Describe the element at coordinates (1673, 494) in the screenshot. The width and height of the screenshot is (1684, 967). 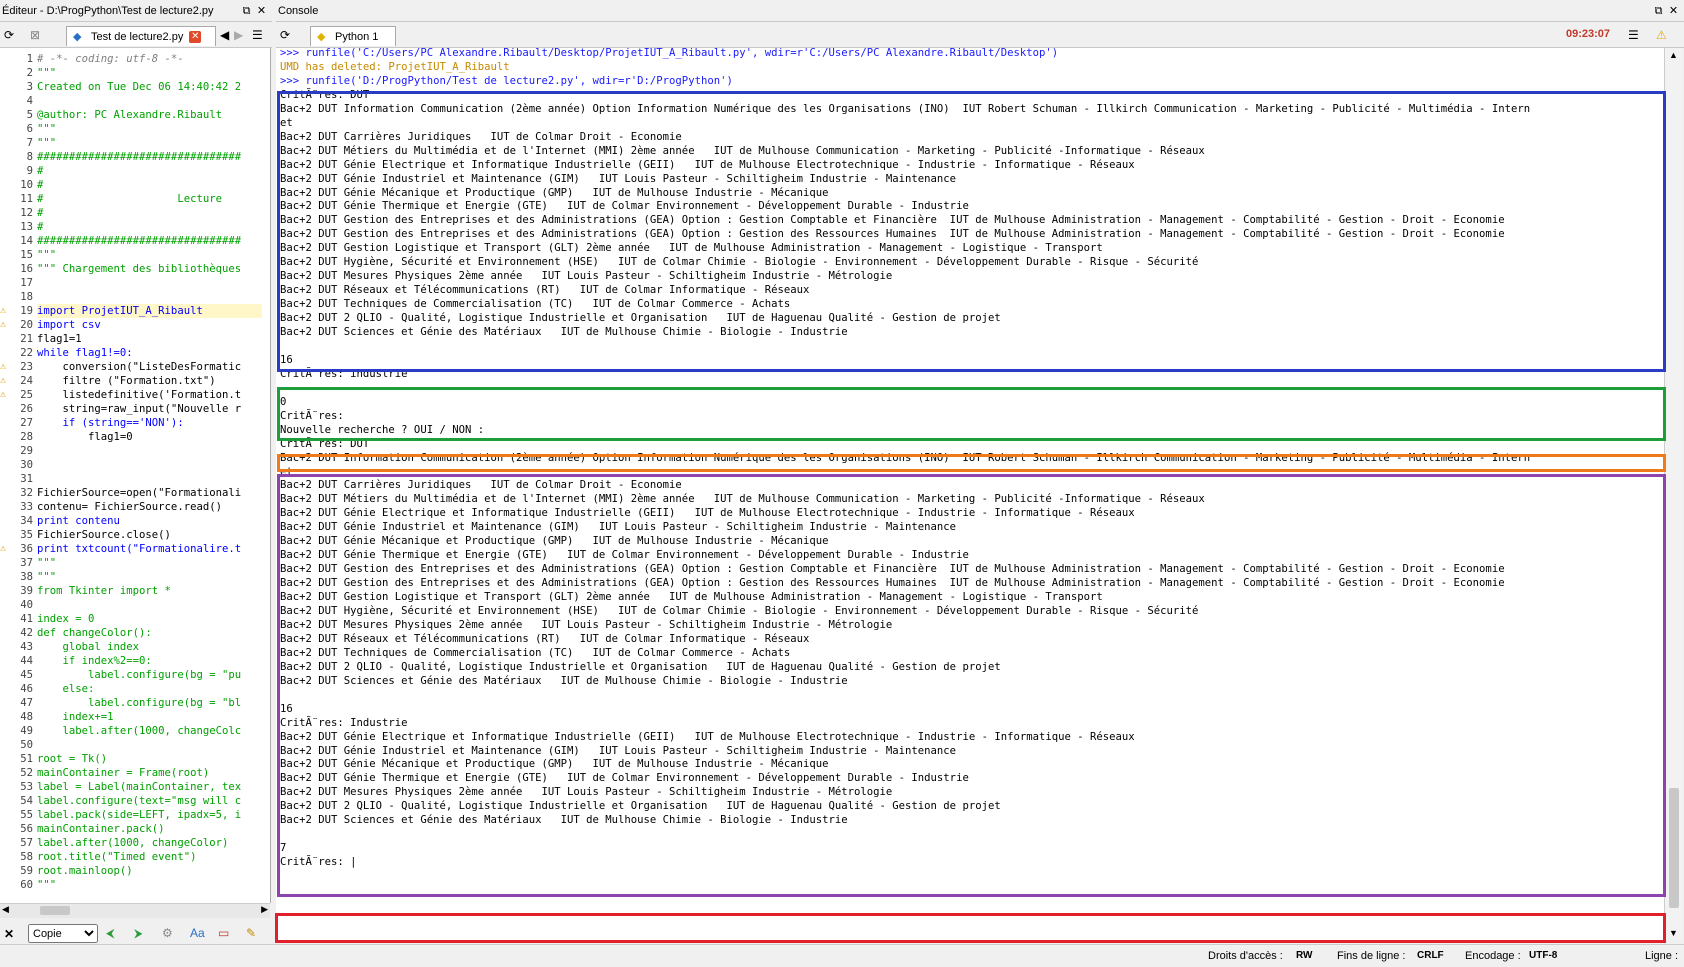
I see `console-vertical-scrollbar: ▲ ▼` at that location.